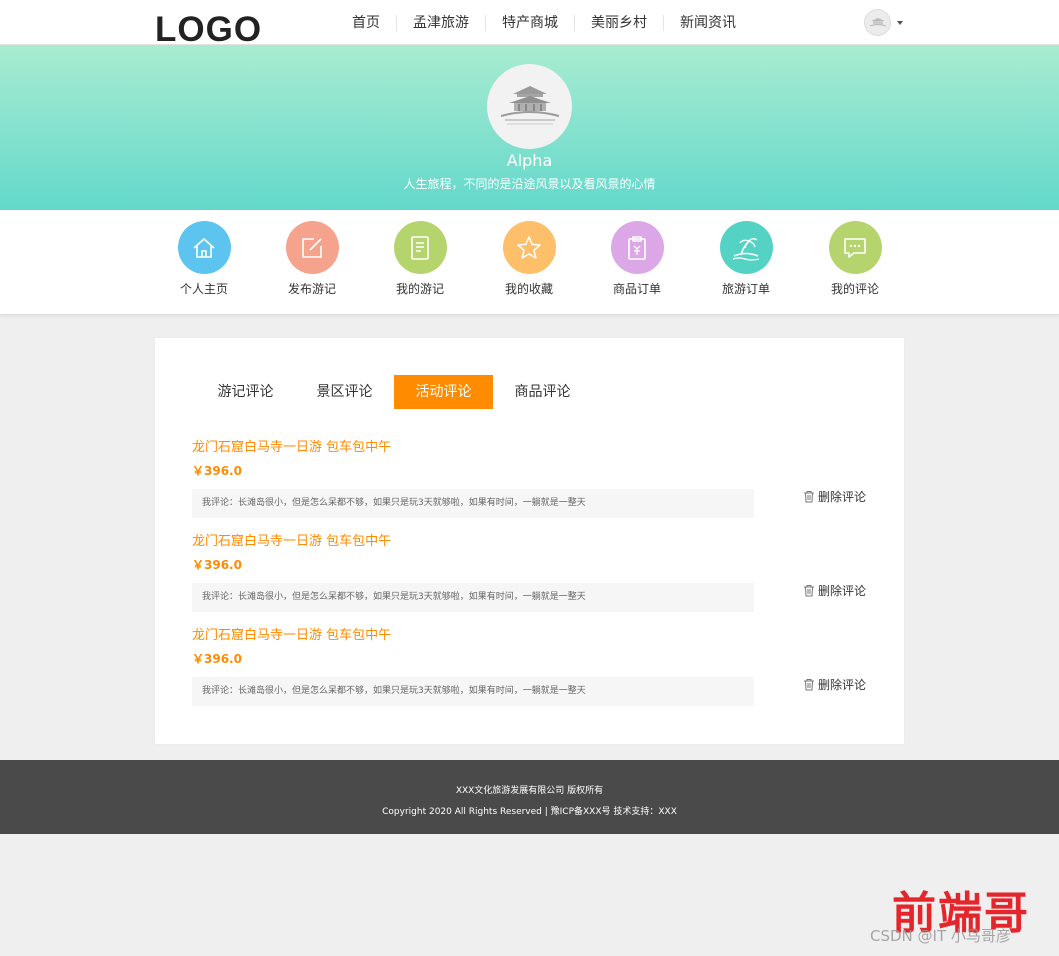  I want to click on star-icon-circle, so click(529, 247).